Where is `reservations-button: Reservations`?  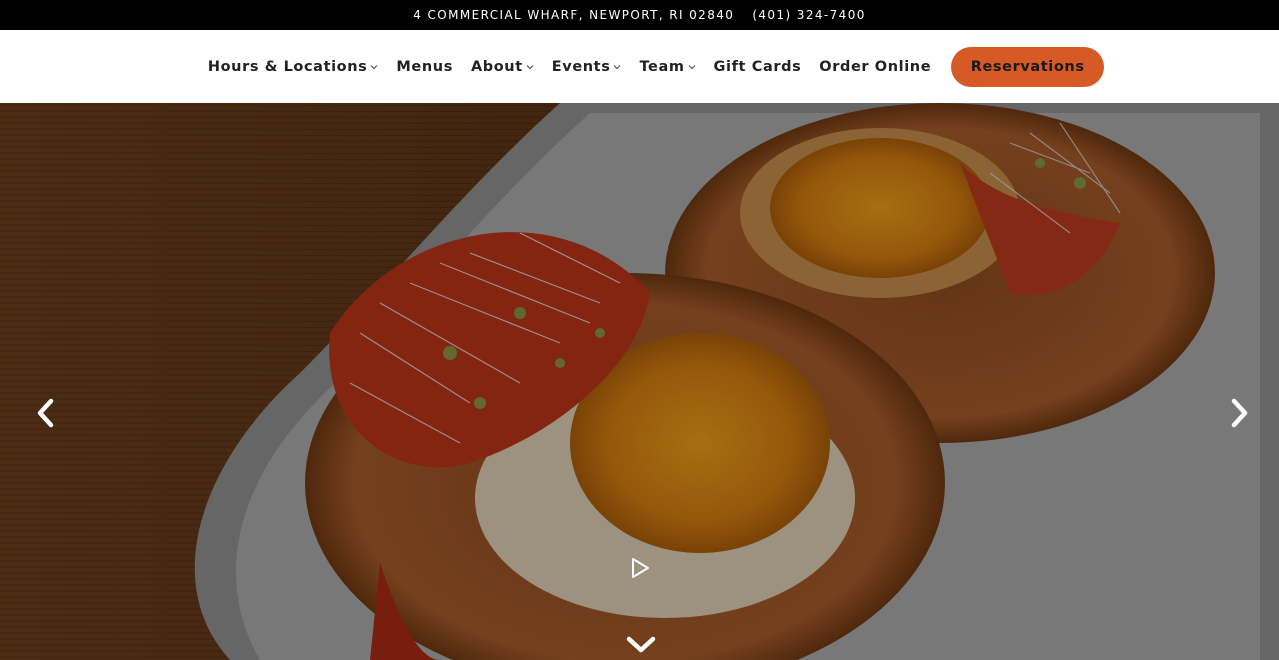
reservations-button: Reservations is located at coordinates (1028, 66).